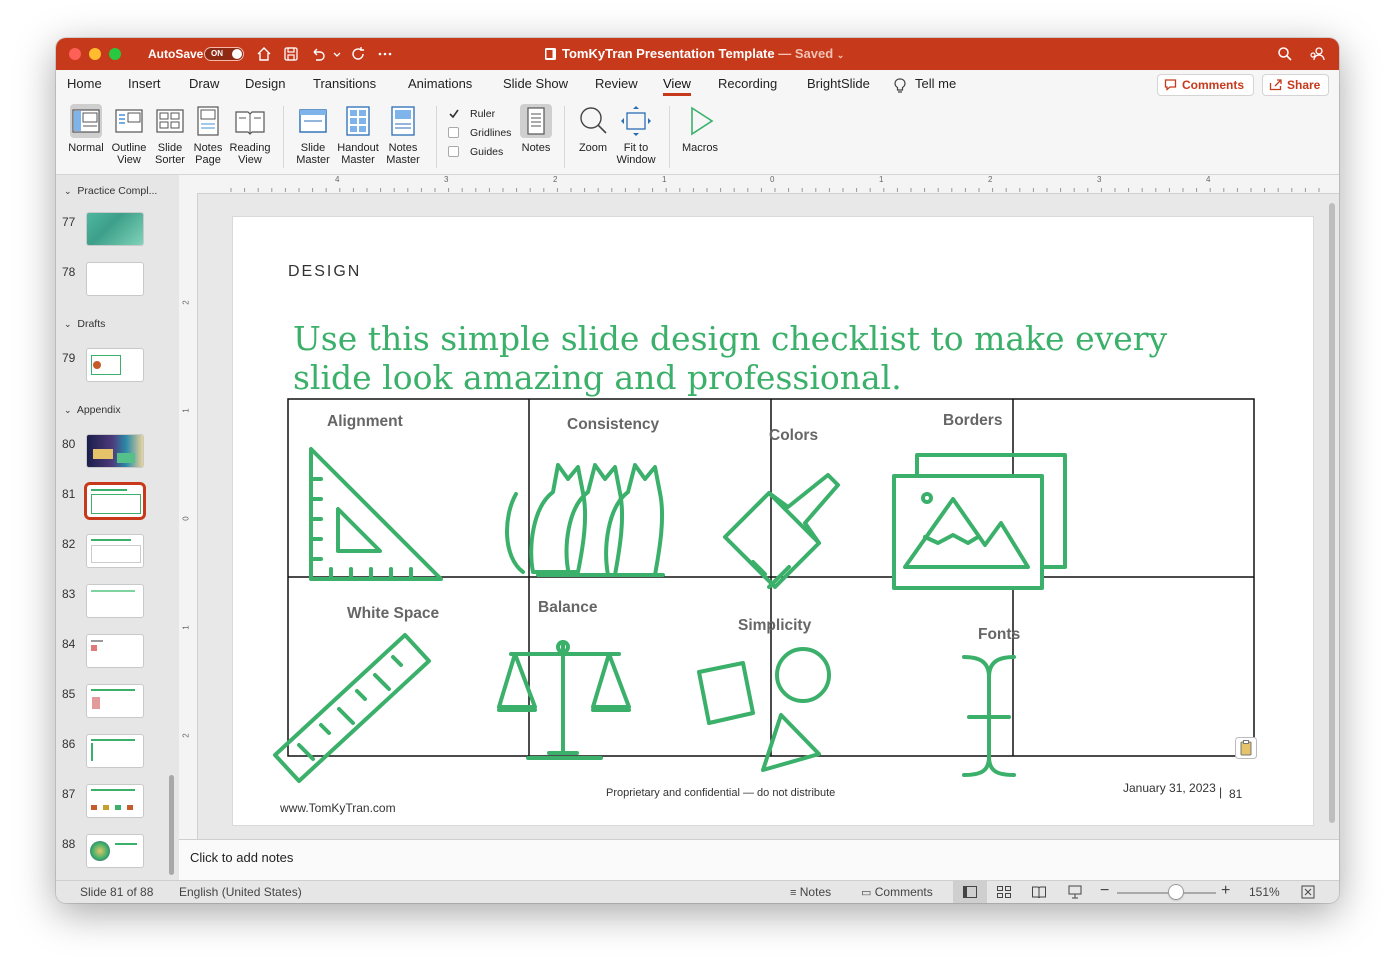 The image size is (1395, 977). I want to click on tab-view: View, so click(677, 86).